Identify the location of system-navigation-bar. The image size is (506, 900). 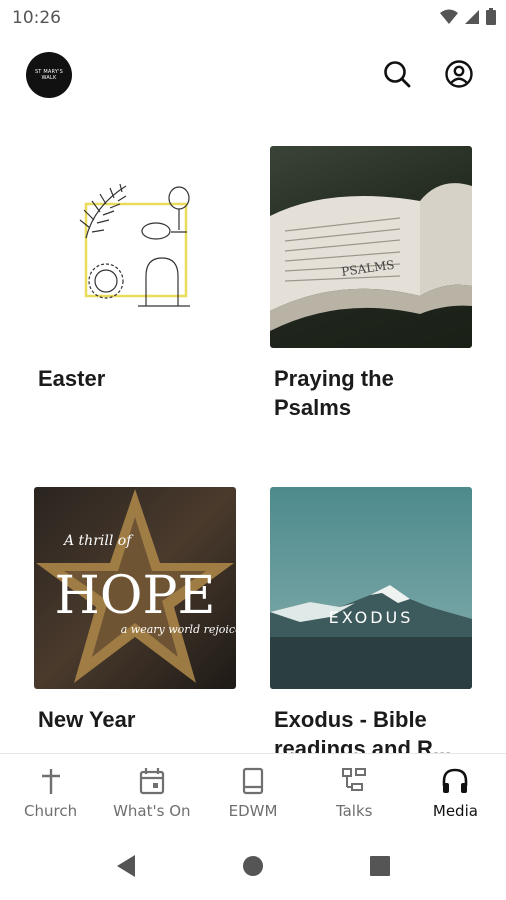
(253, 866).